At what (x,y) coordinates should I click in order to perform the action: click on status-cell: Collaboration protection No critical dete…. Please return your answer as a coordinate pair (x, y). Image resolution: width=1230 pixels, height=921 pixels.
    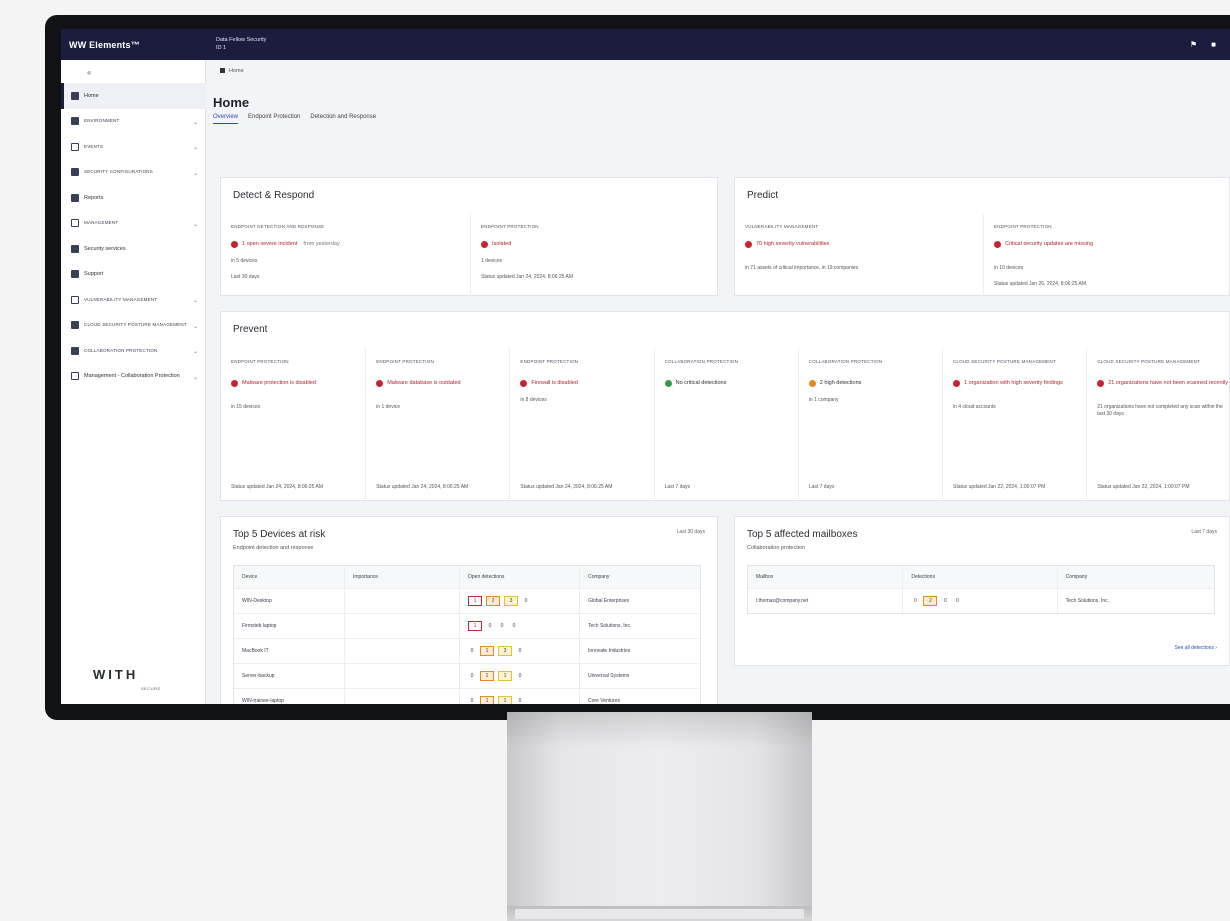
    Looking at the image, I should click on (725, 425).